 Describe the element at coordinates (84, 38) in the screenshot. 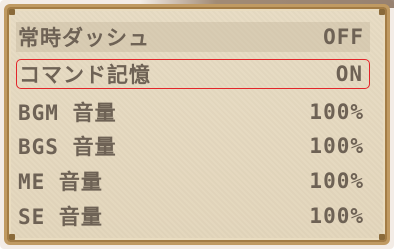

I see `option-label: 常時ダッシュ` at that location.